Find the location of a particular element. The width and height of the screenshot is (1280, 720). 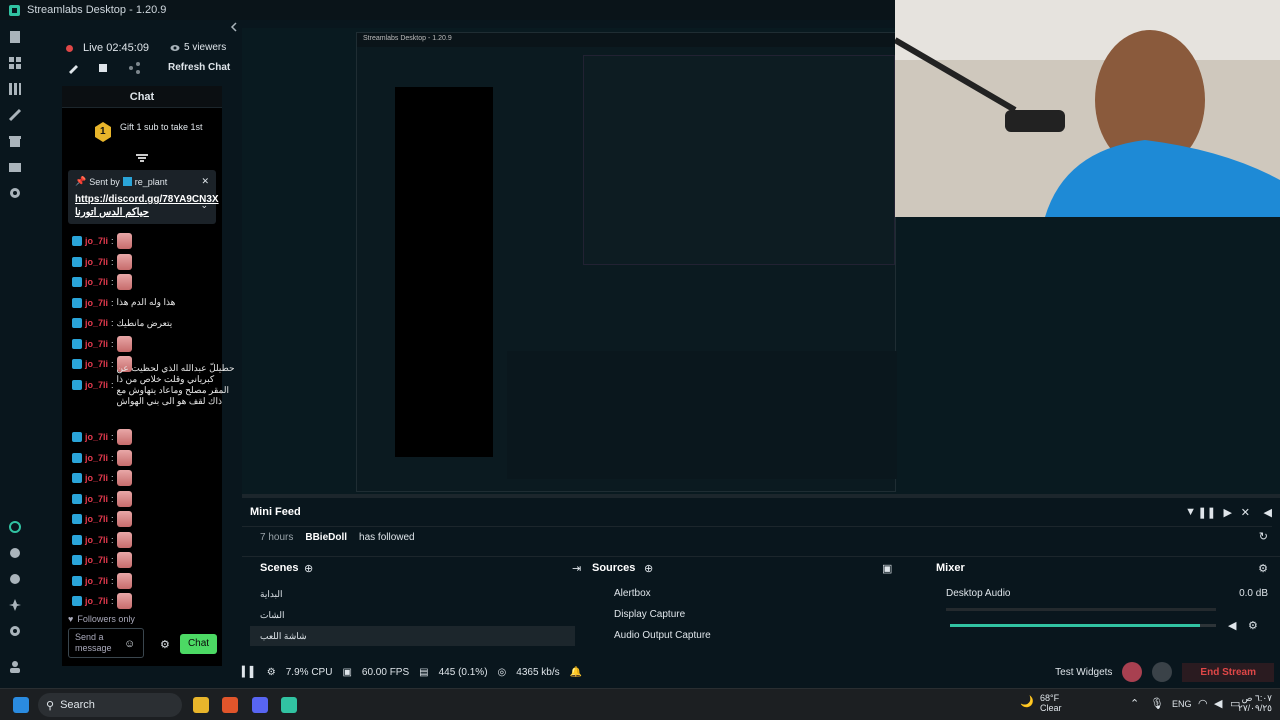

mute-icon: ◀ is located at coordinates (1232, 625).